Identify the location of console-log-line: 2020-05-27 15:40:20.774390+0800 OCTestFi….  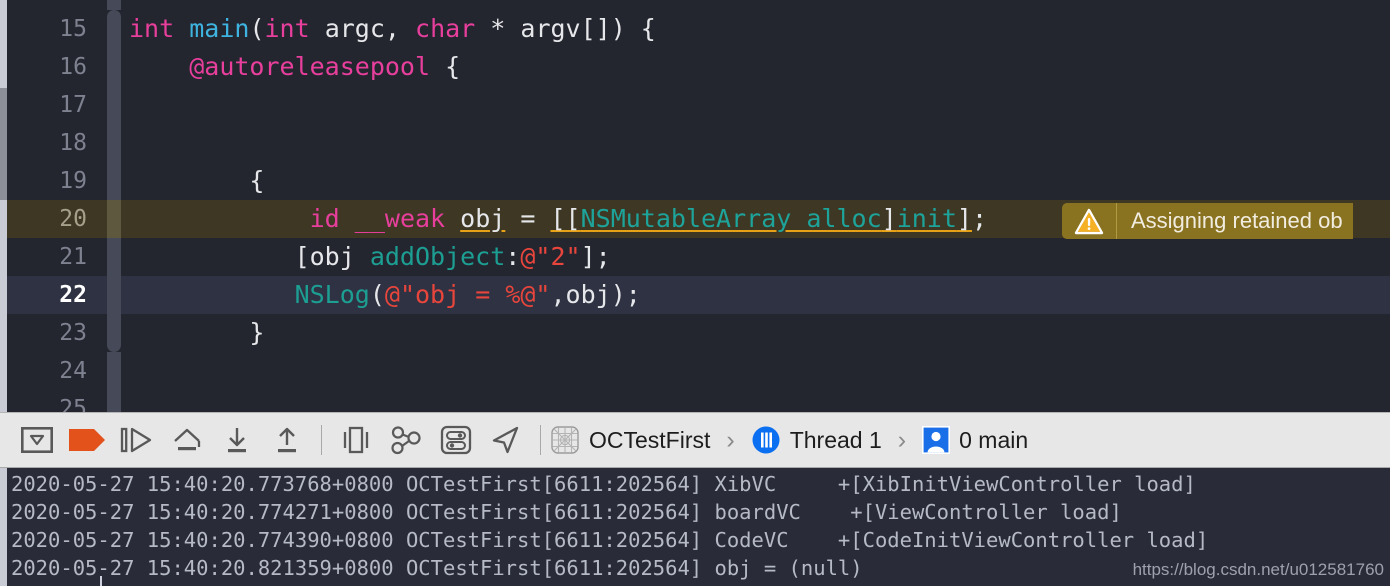
(610, 540).